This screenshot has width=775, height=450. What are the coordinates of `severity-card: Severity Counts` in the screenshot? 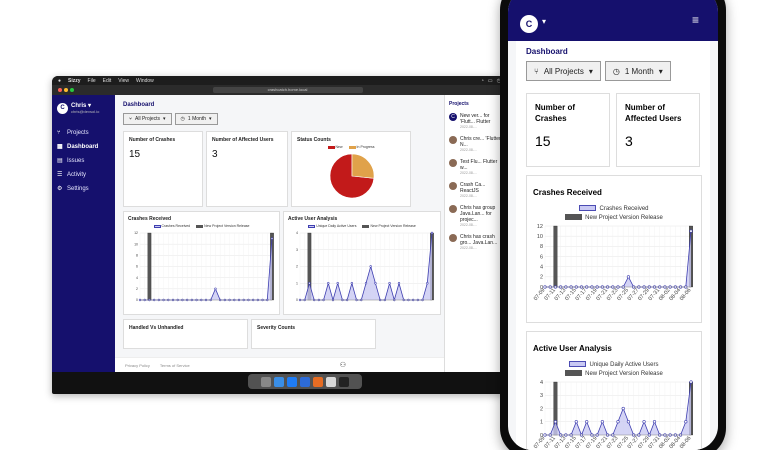 It's located at (313, 334).